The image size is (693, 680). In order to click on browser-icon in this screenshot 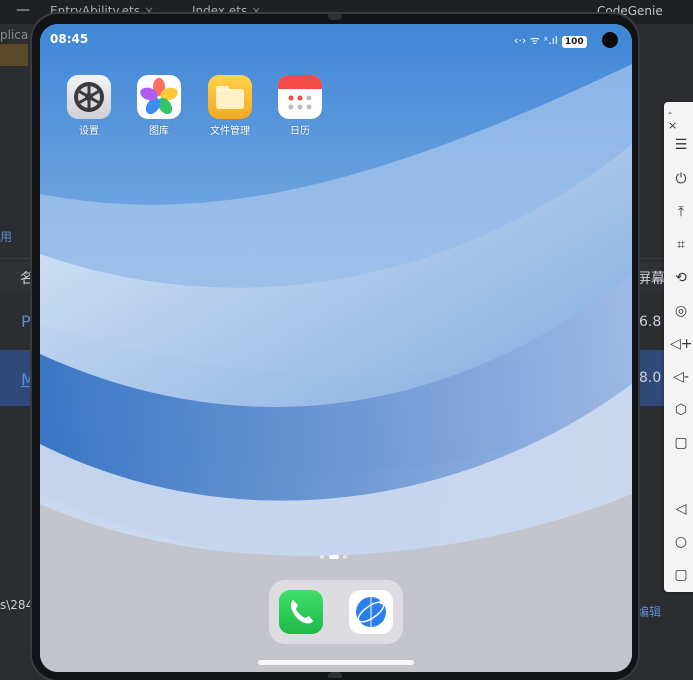, I will do `click(371, 612)`.